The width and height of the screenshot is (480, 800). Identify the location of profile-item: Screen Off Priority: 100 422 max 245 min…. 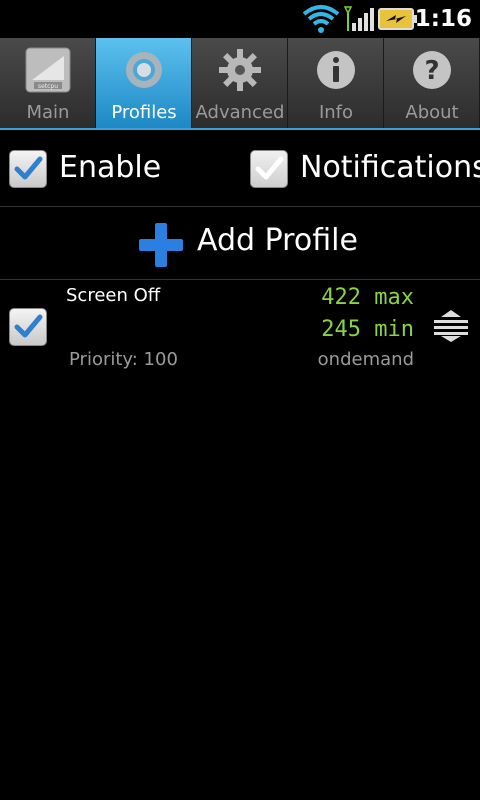
(240, 330).